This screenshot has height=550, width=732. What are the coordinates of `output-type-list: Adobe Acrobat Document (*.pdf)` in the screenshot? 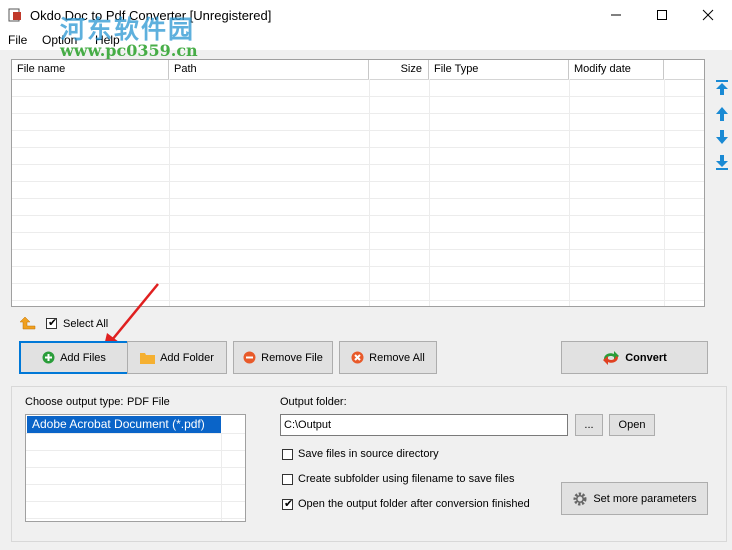 It's located at (135, 468).